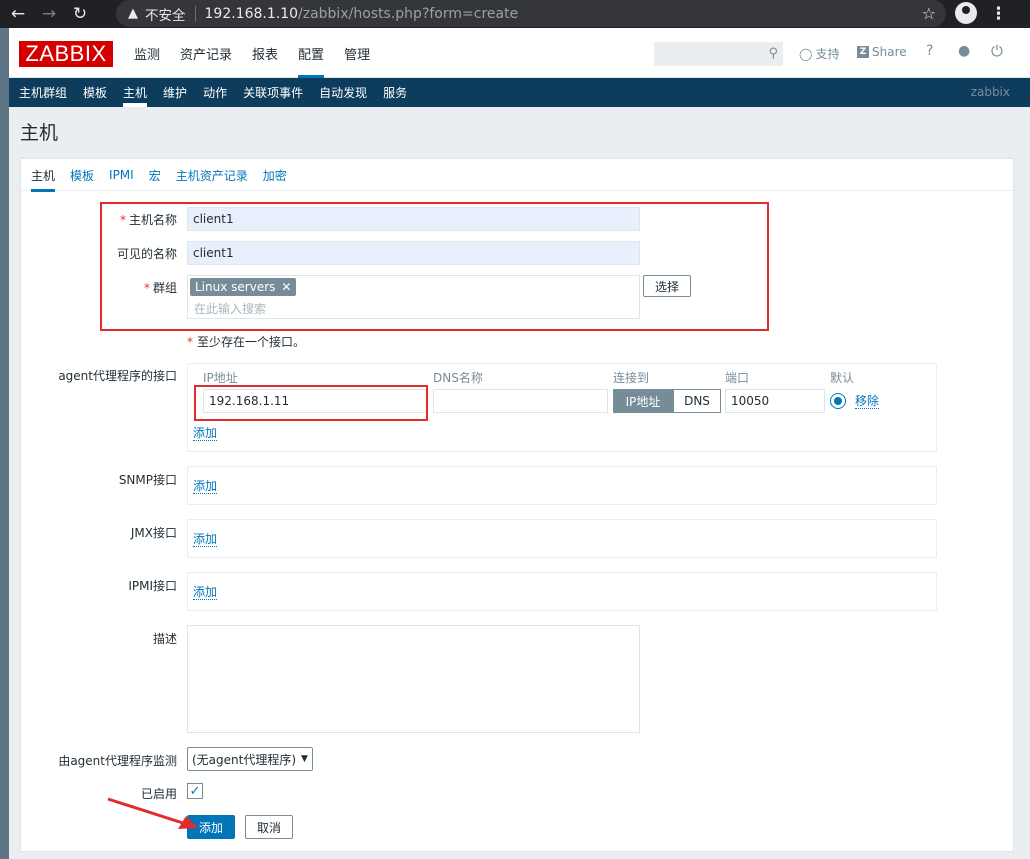 This screenshot has width=1030, height=859. I want to click on subnav-maintenance: 维护, so click(175, 92).